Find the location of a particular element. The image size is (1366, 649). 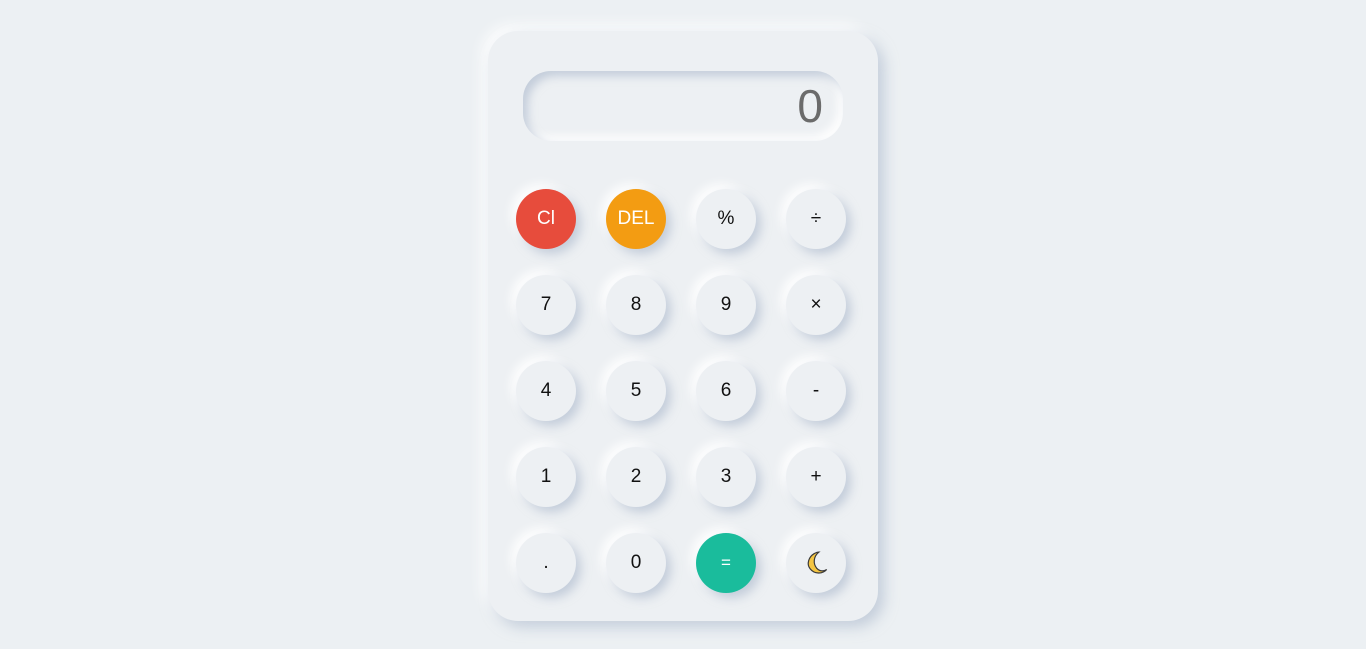

multiply-button: × is located at coordinates (816, 305).